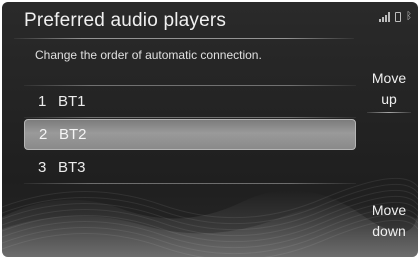 The height and width of the screenshot is (261, 420). Describe the element at coordinates (73, 134) in the screenshot. I see `player-name: BT2` at that location.